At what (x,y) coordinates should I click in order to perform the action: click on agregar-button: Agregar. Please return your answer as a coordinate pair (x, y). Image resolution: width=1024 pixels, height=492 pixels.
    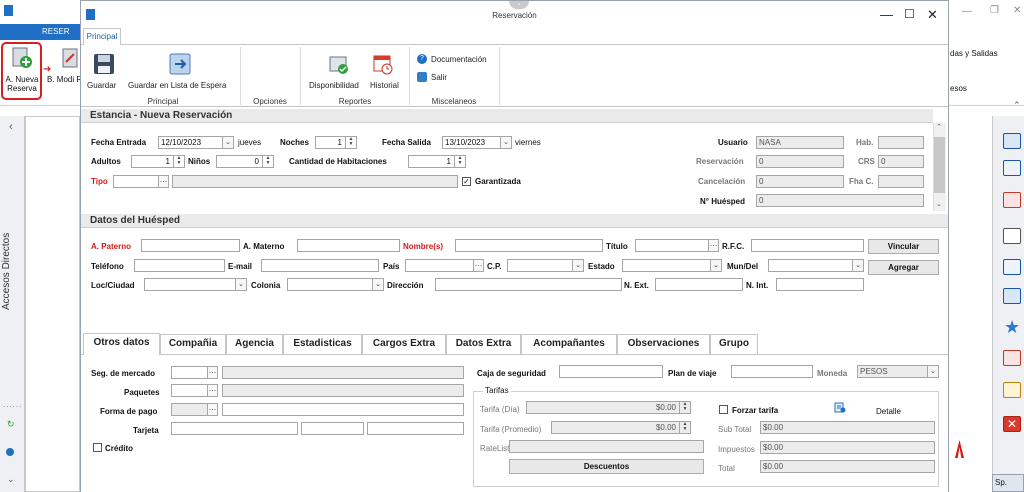
    Looking at the image, I should click on (903, 267).